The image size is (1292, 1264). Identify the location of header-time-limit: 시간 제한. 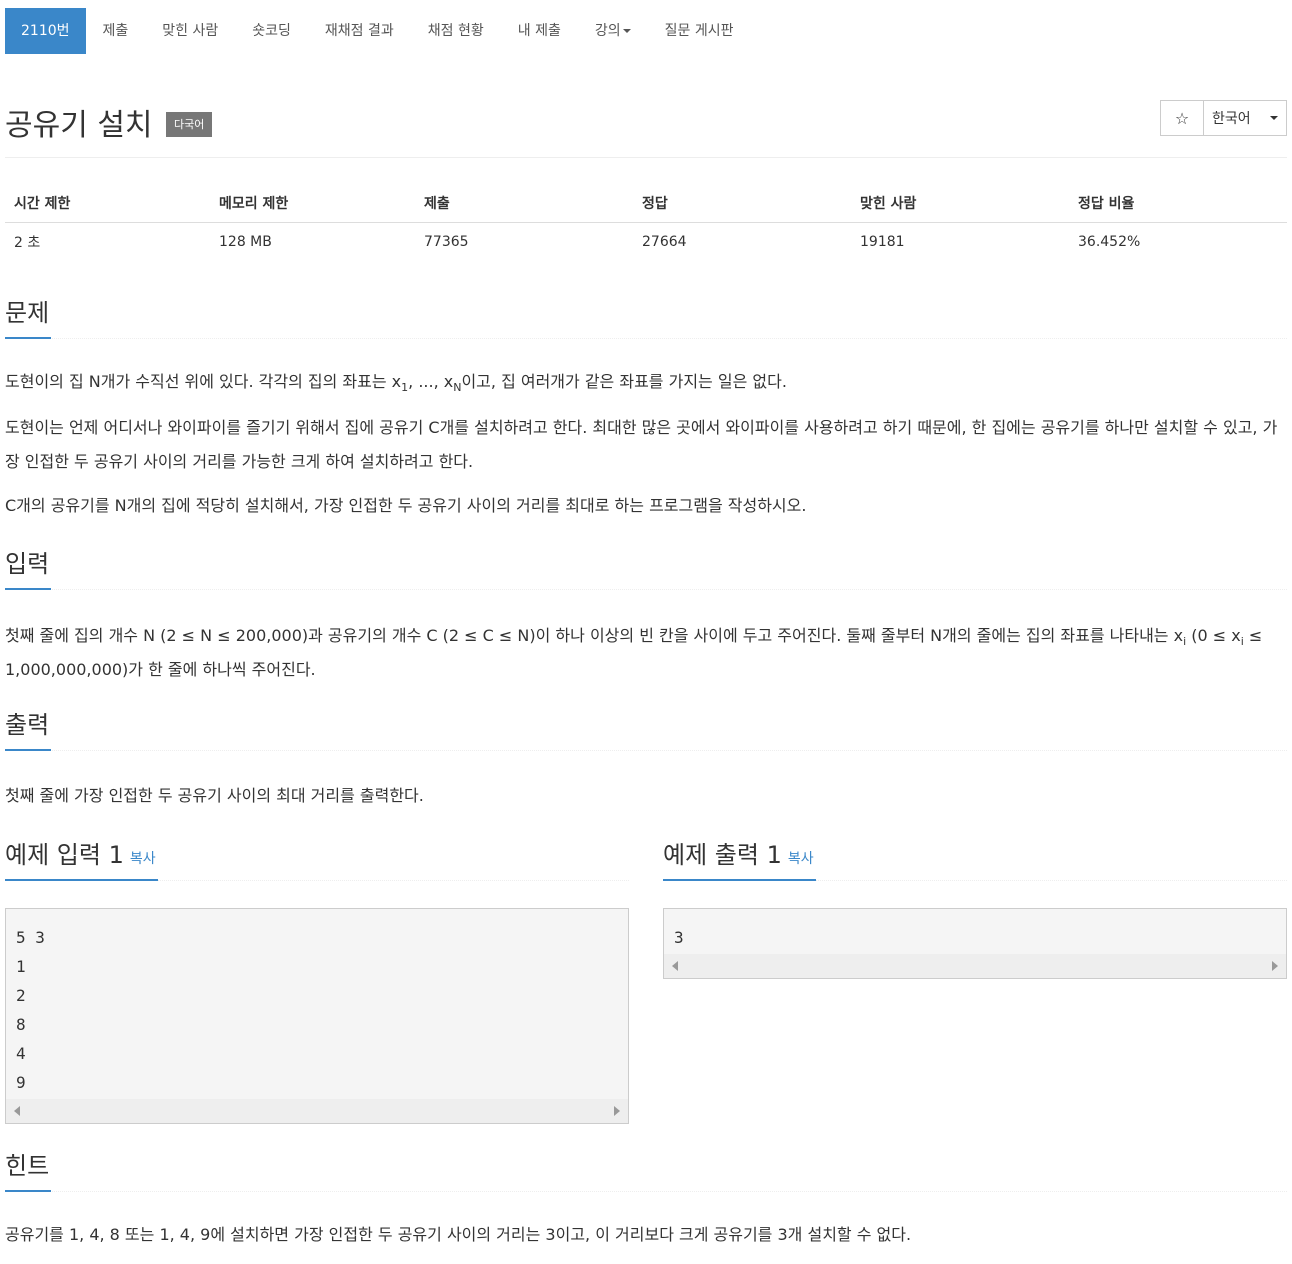
(107, 204).